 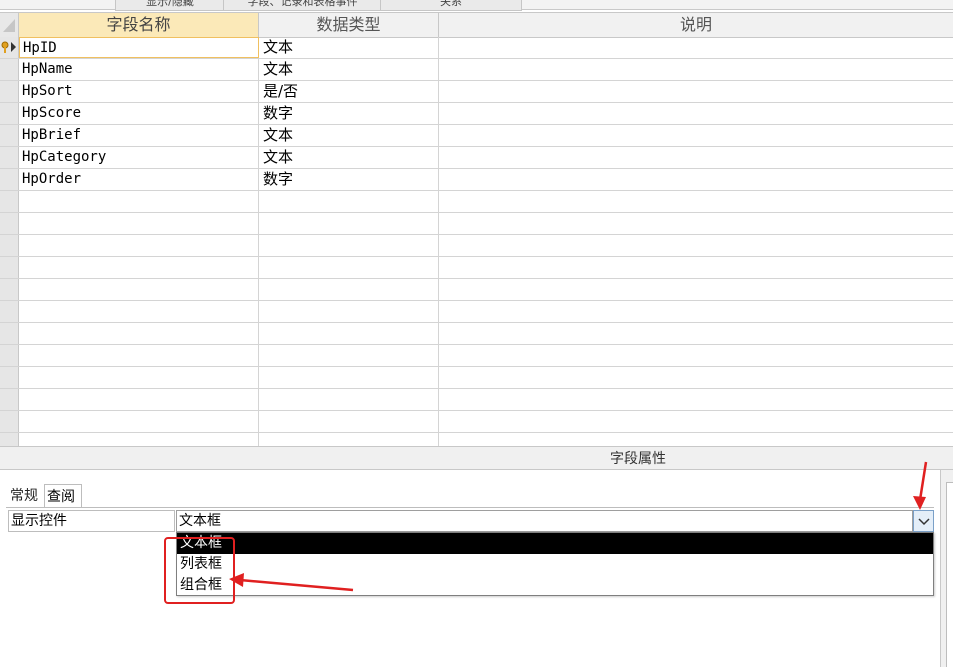 What do you see at coordinates (923, 521) in the screenshot?
I see `display-control-dropdown-button` at bounding box center [923, 521].